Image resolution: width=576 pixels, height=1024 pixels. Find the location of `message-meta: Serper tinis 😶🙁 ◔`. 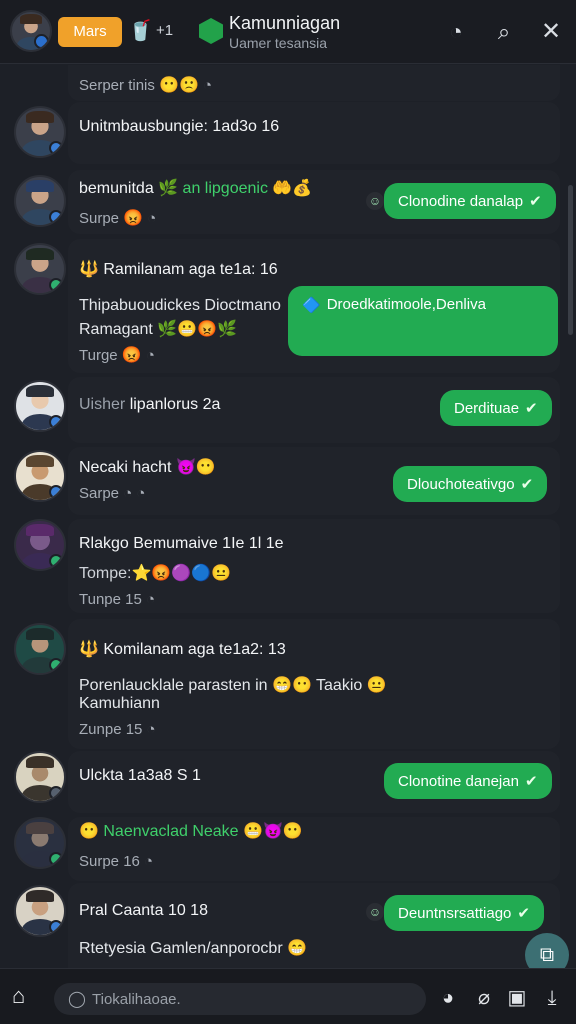

message-meta: Serper tinis 😶🙁 ◔ is located at coordinates (146, 85).